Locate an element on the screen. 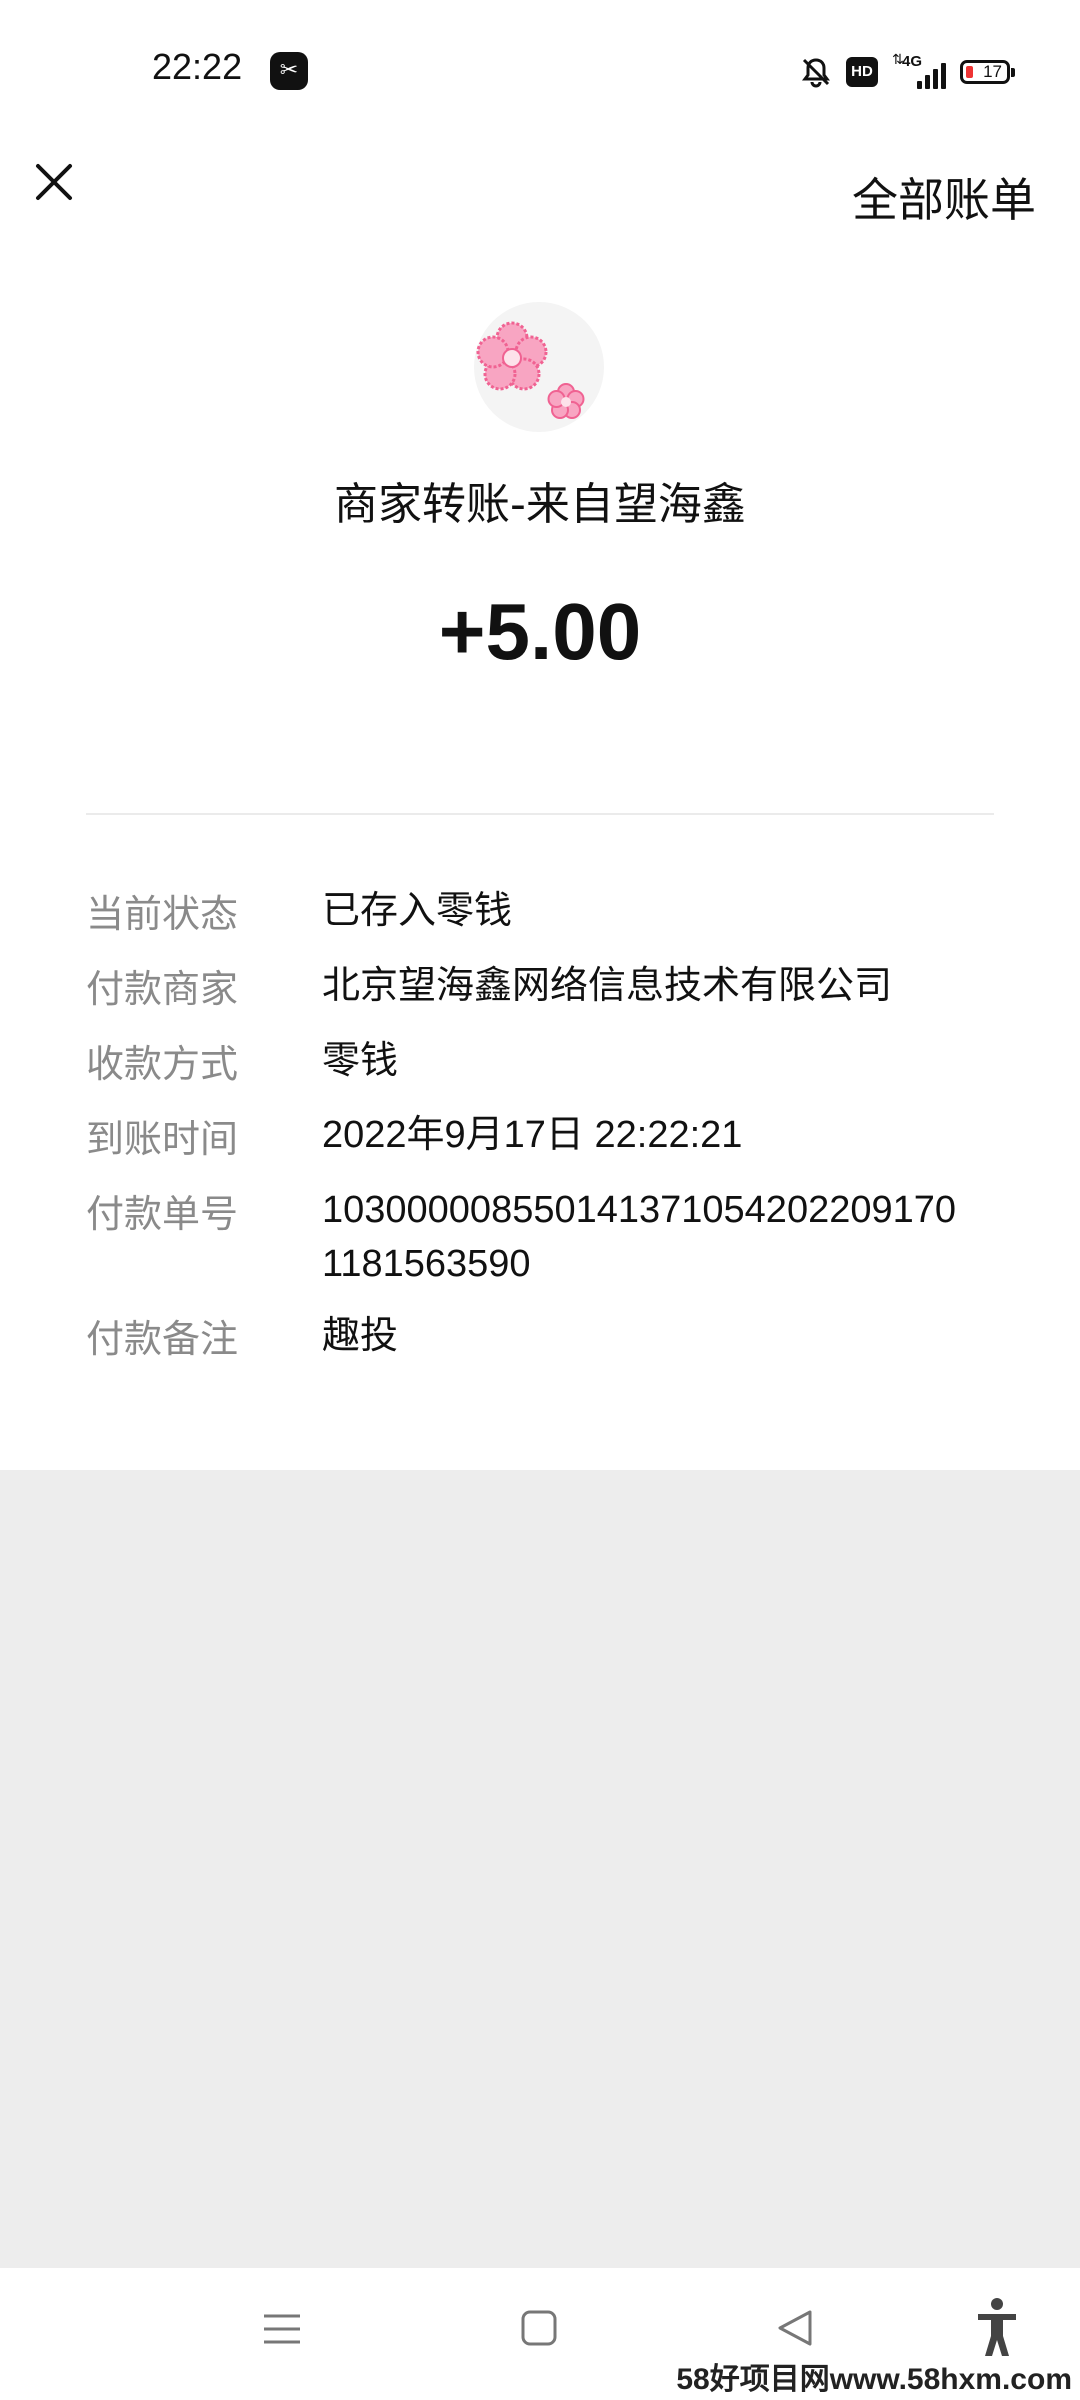 This screenshot has height=2400, width=1080. detail-value: 趣投 is located at coordinates (360, 1335).